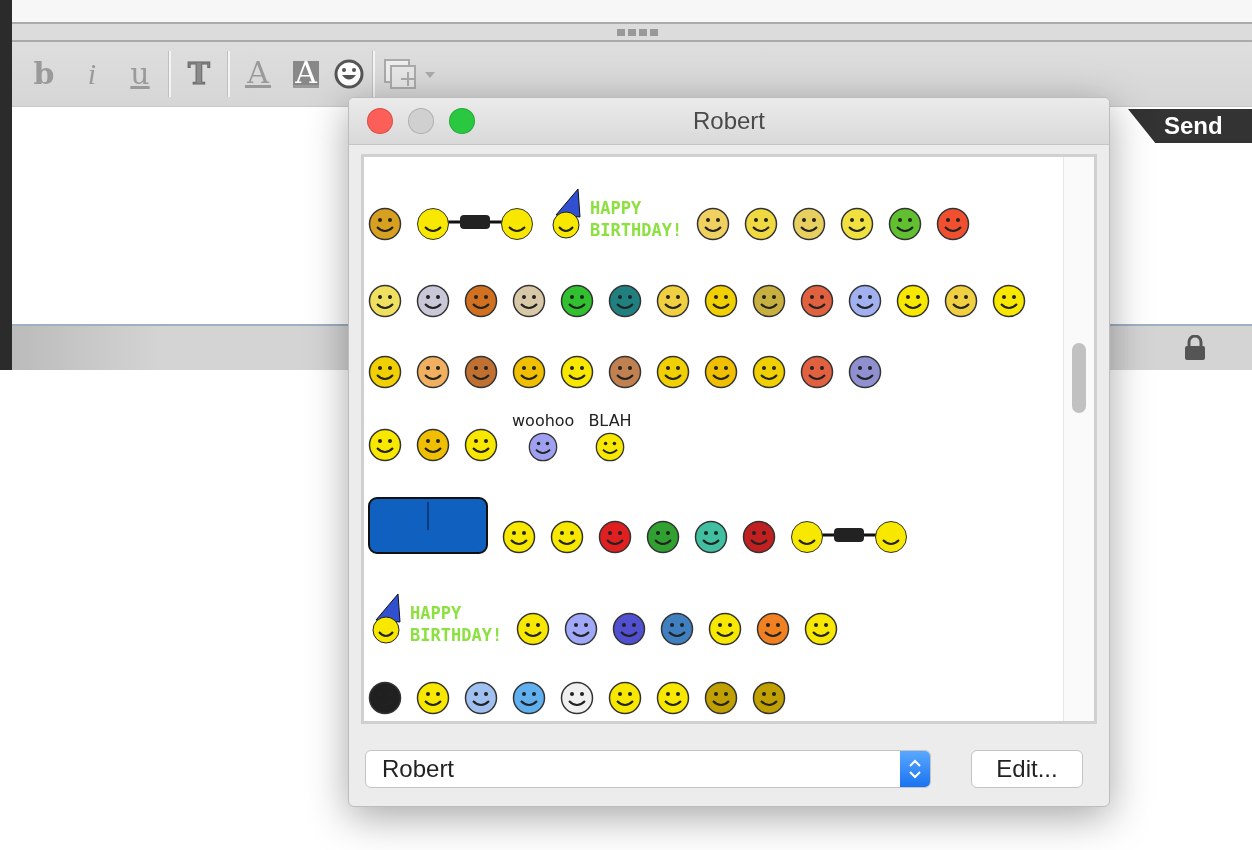 The width and height of the screenshot is (1252, 850). I want to click on close-button, so click(380, 121).